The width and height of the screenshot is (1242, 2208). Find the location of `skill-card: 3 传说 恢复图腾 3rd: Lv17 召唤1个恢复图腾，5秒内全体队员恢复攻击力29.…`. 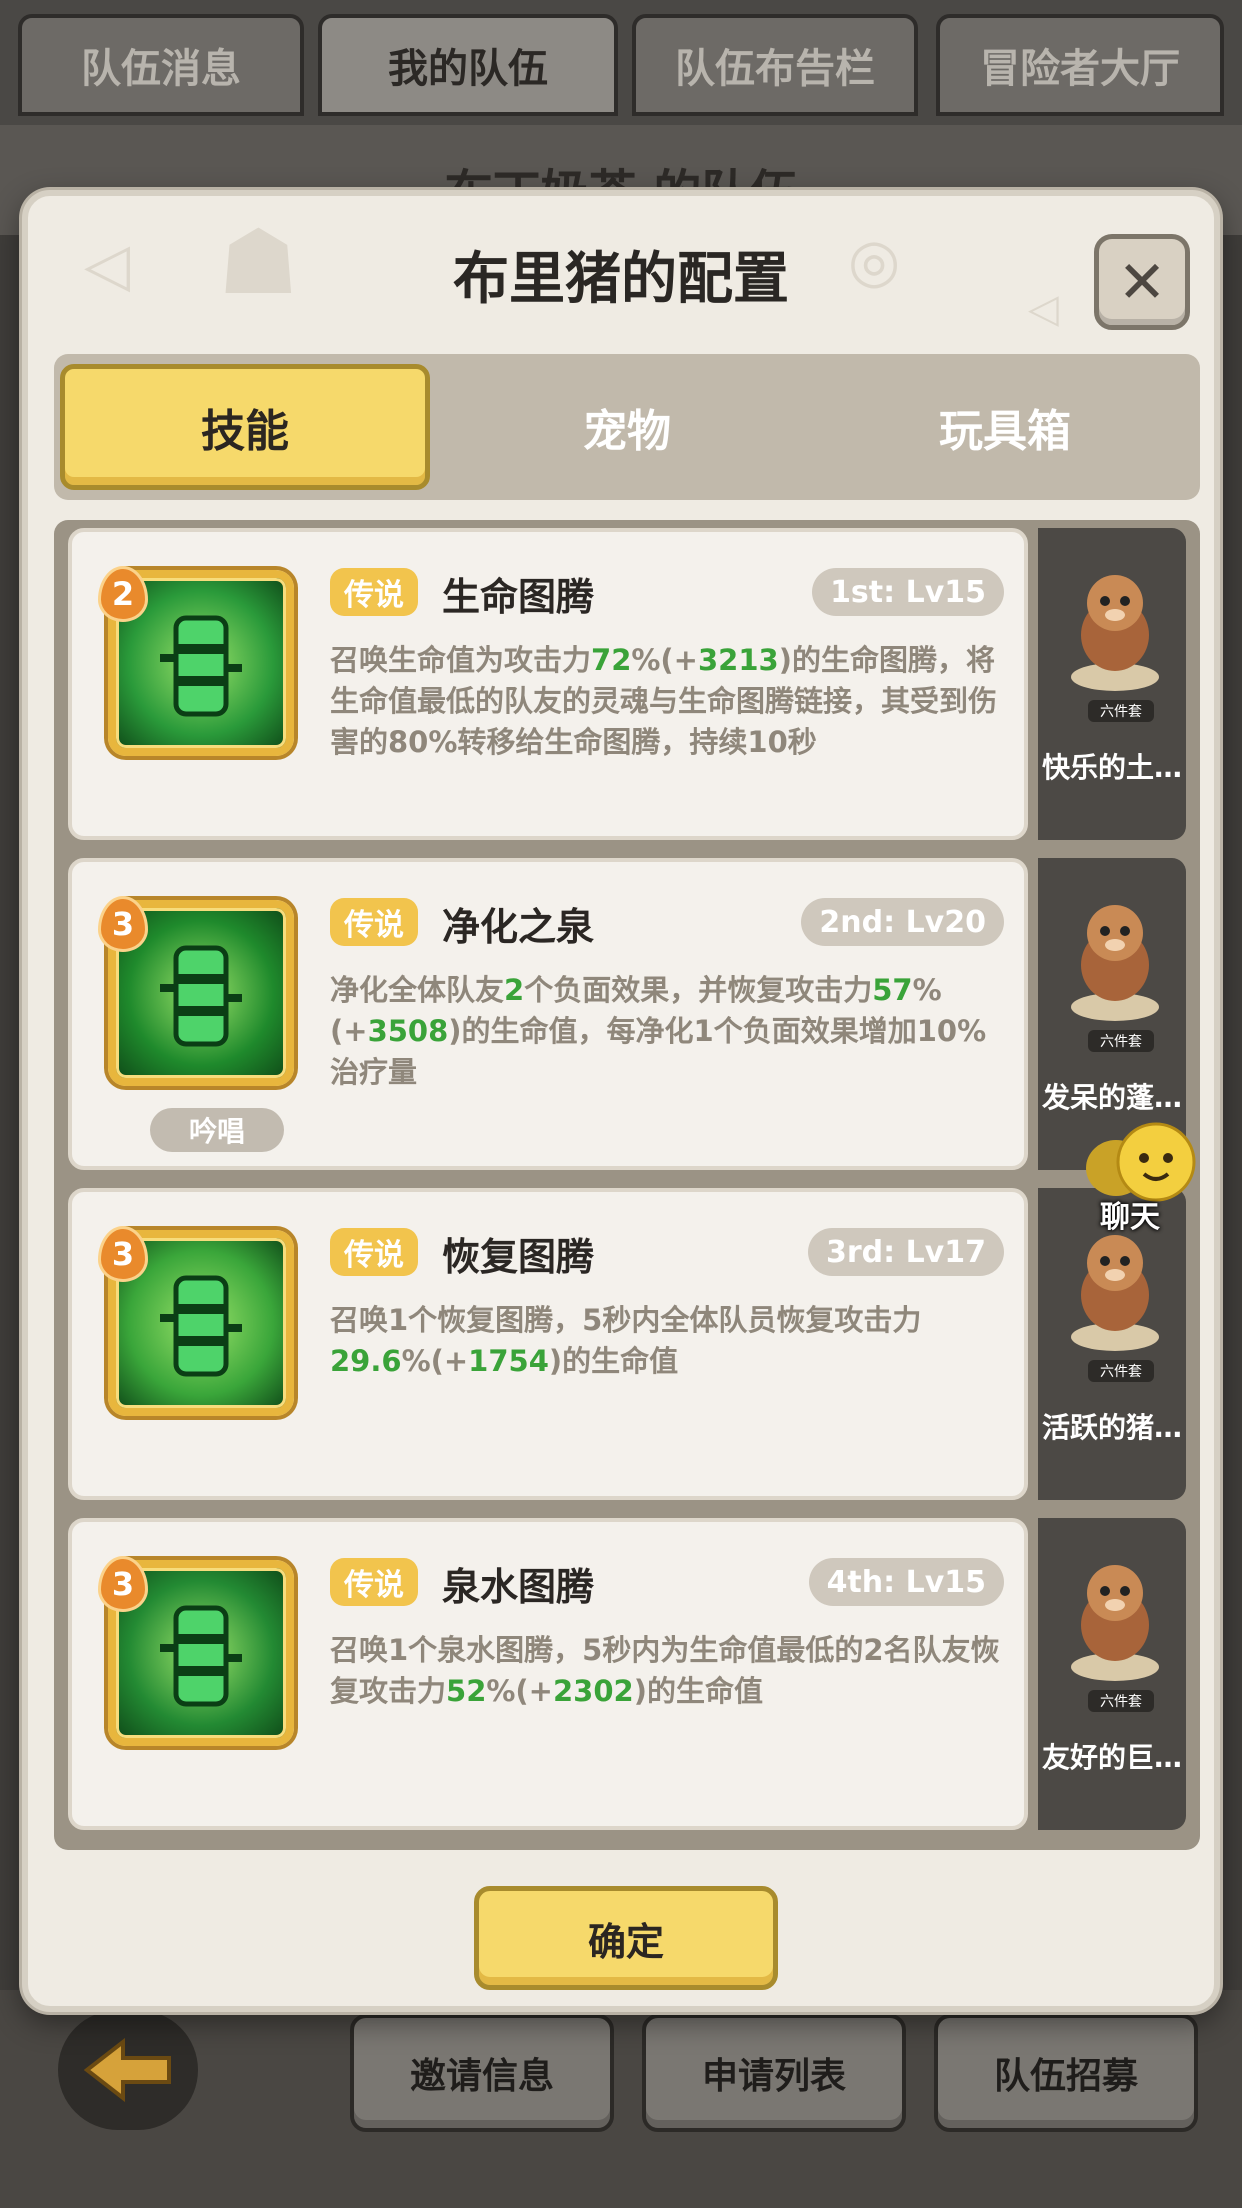

skill-card: 3 传说 恢复图腾 3rd: Lv17 召唤1个恢复图腾，5秒内全体队员恢复攻击力29.… is located at coordinates (548, 1344).